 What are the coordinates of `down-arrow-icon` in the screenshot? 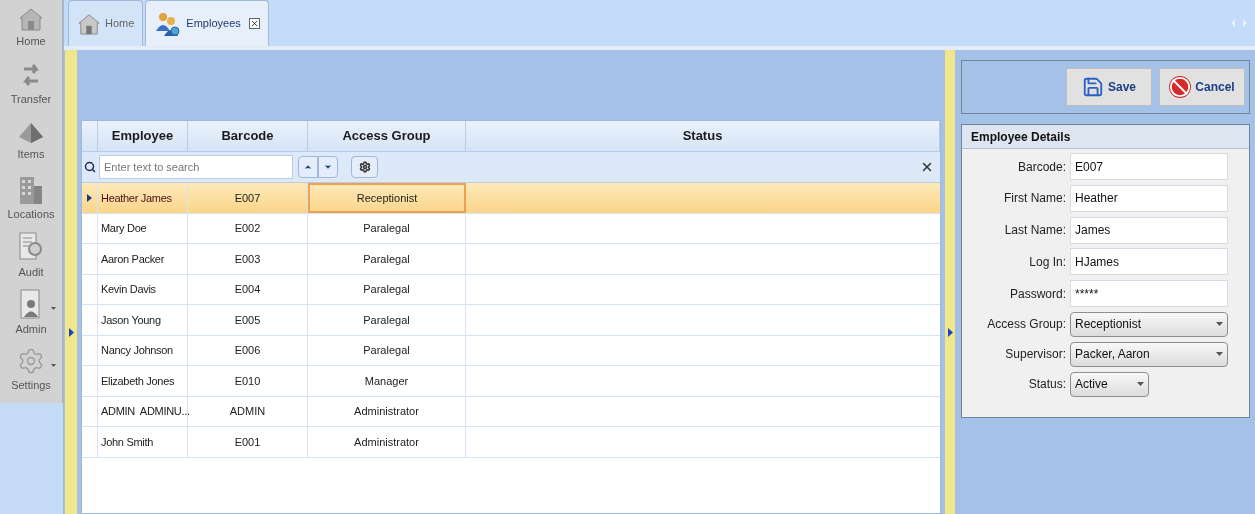 It's located at (328, 167).